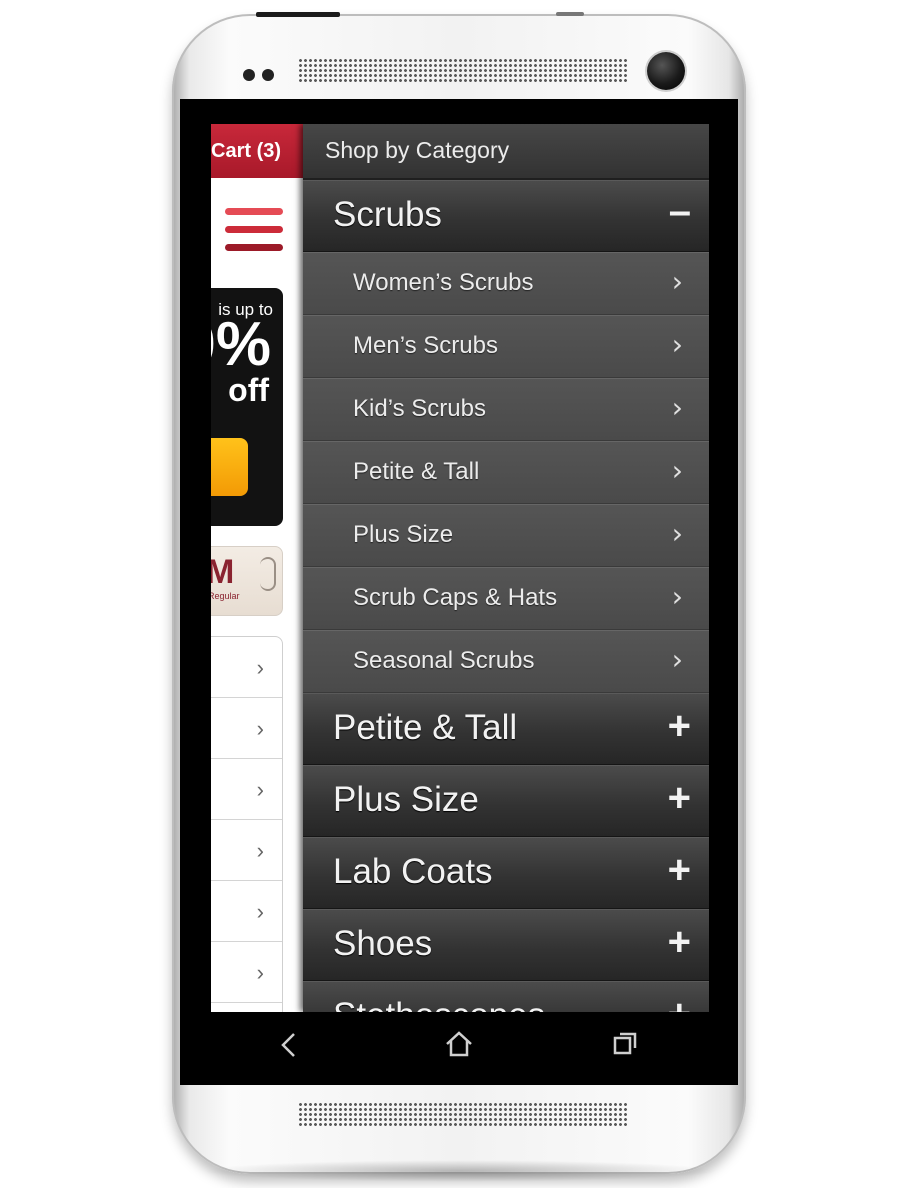 The width and height of the screenshot is (918, 1188). Describe the element at coordinates (463, 1115) in the screenshot. I see `bottom-speaker` at that location.